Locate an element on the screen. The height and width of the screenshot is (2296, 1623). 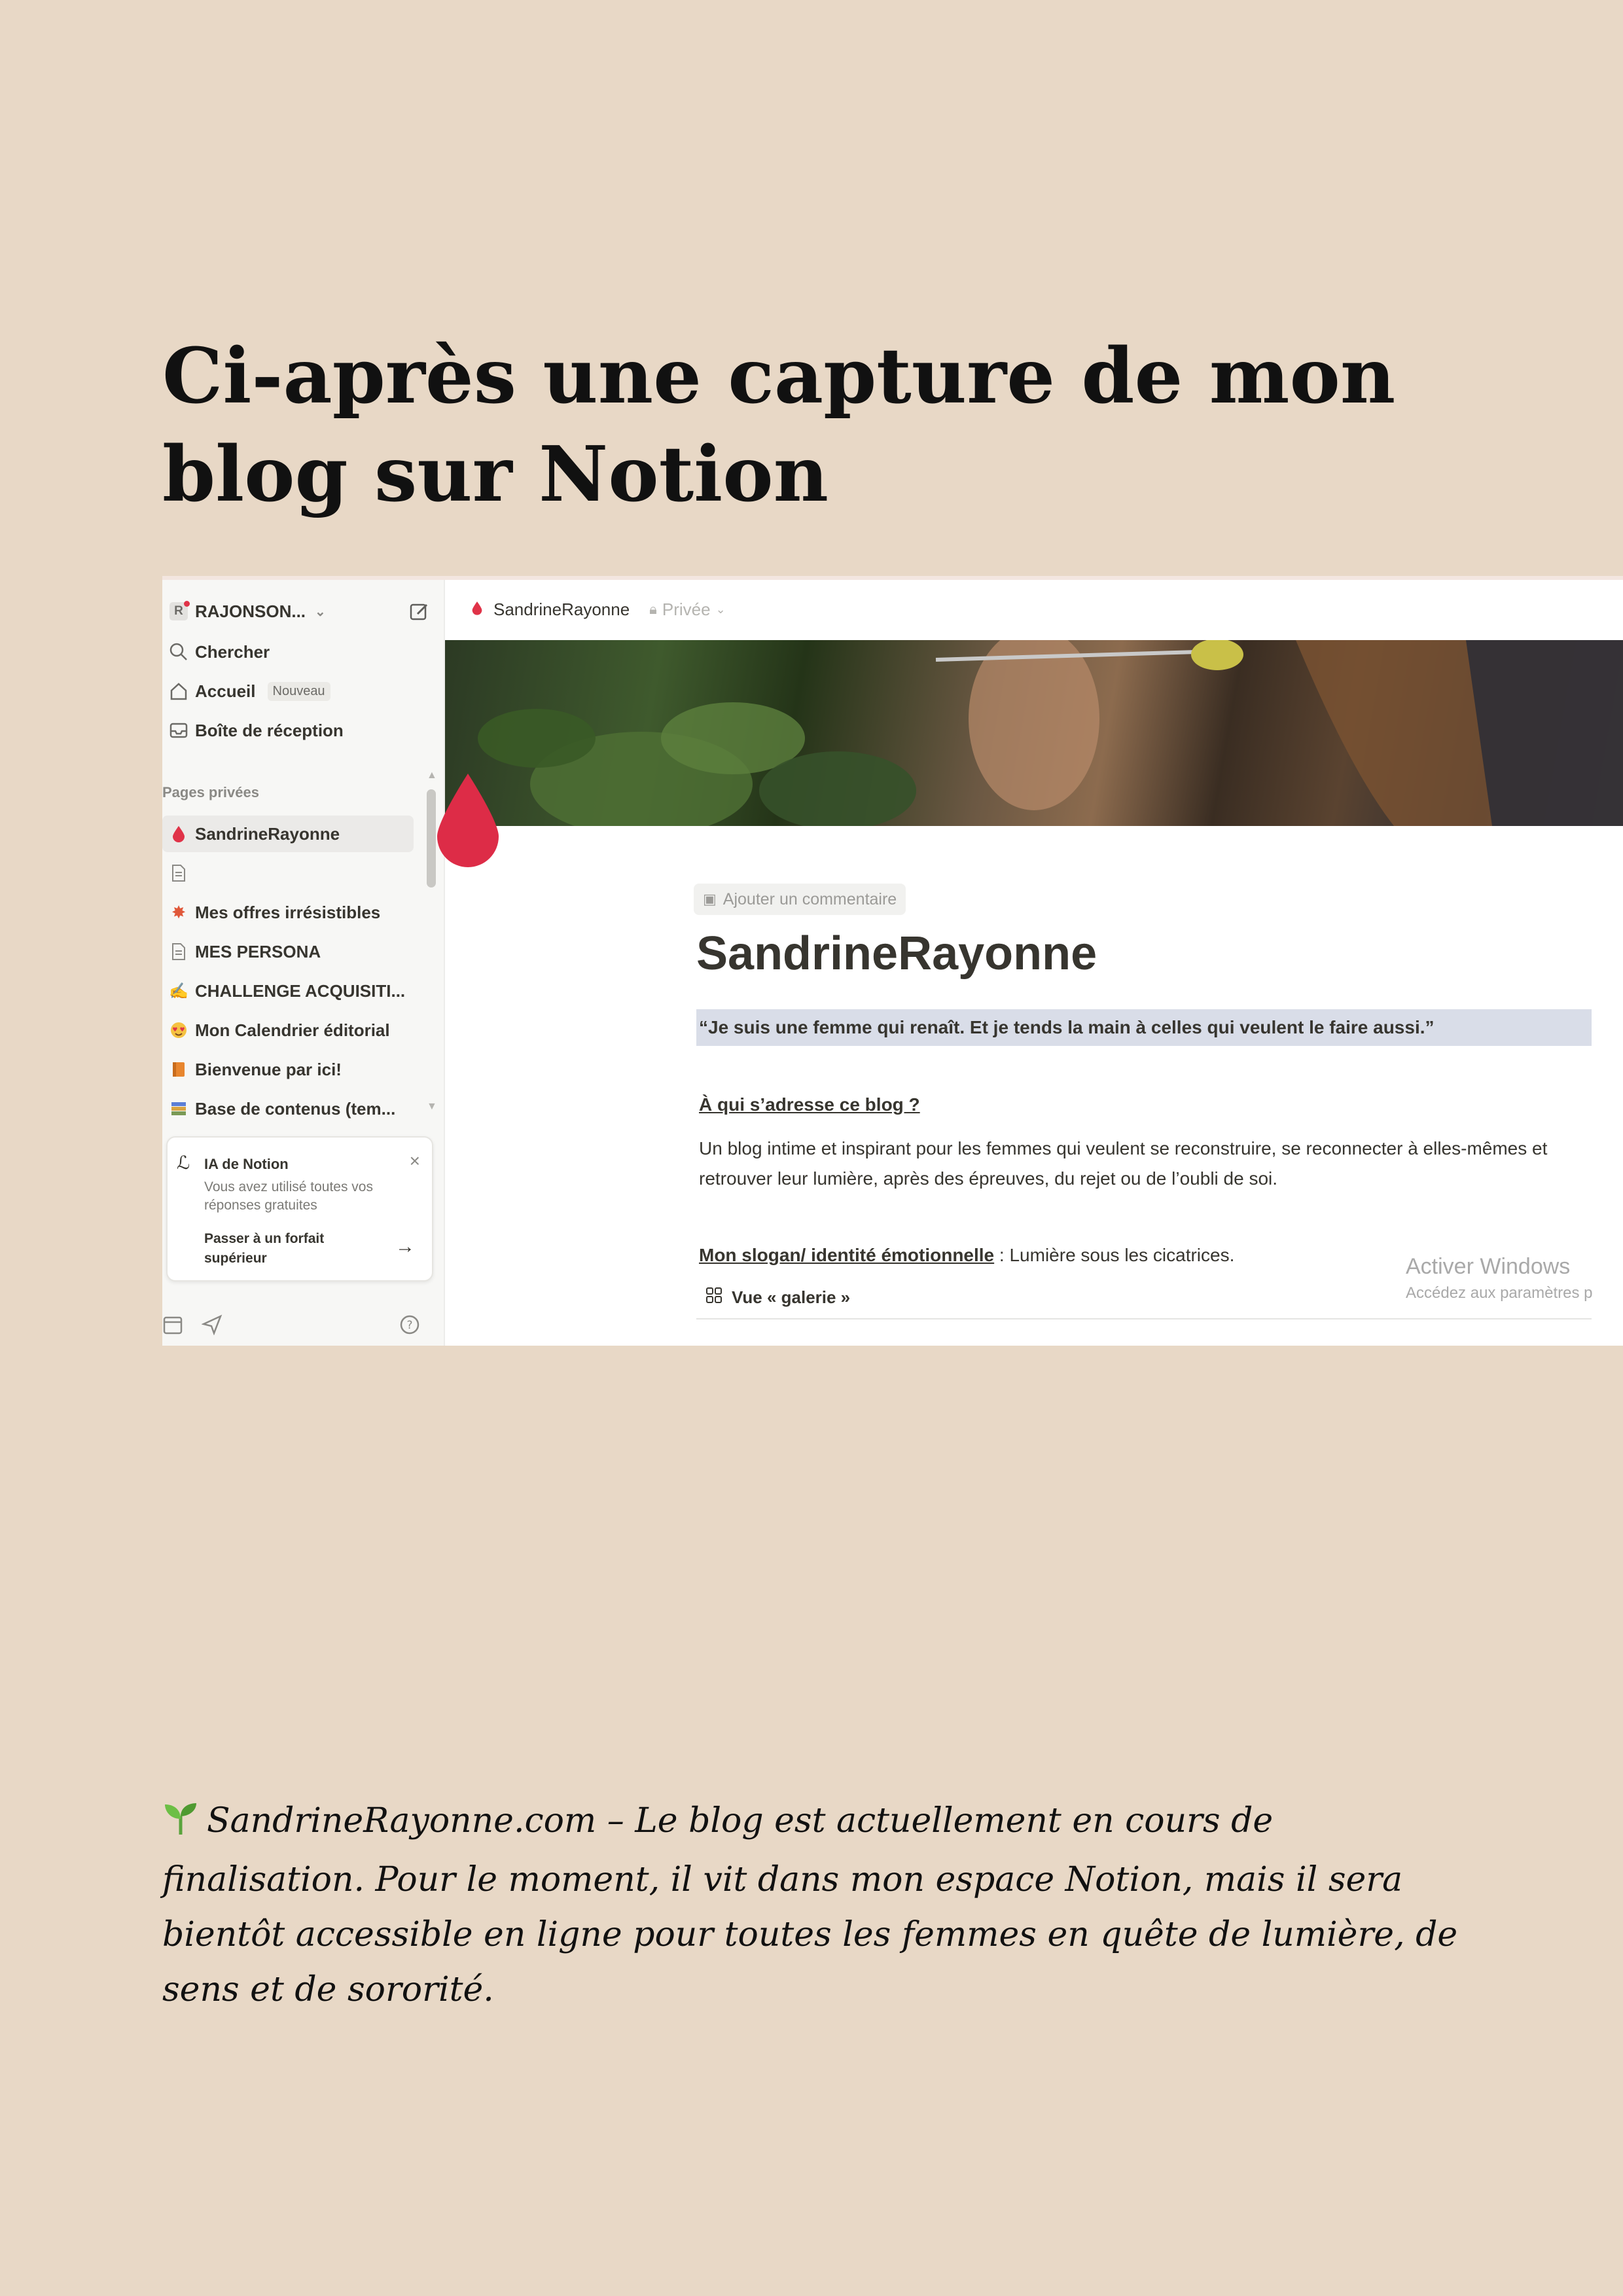
page-title: SandrineRayonne is located at coordinates (896, 953).